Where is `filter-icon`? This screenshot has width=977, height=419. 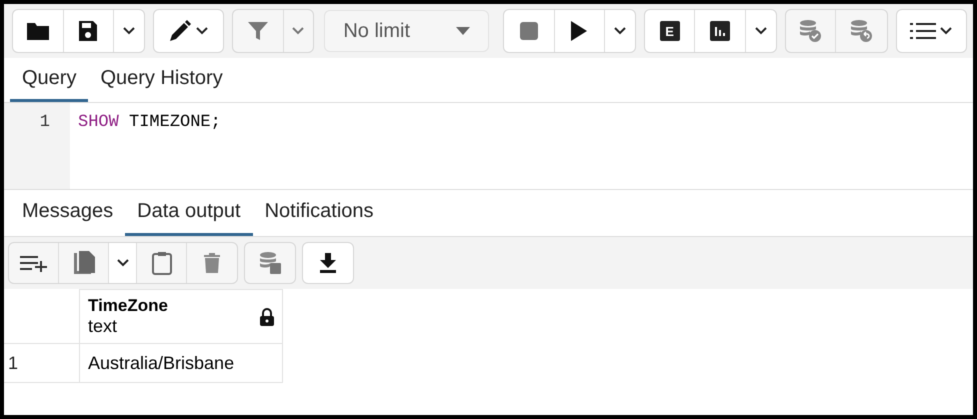 filter-icon is located at coordinates (258, 31).